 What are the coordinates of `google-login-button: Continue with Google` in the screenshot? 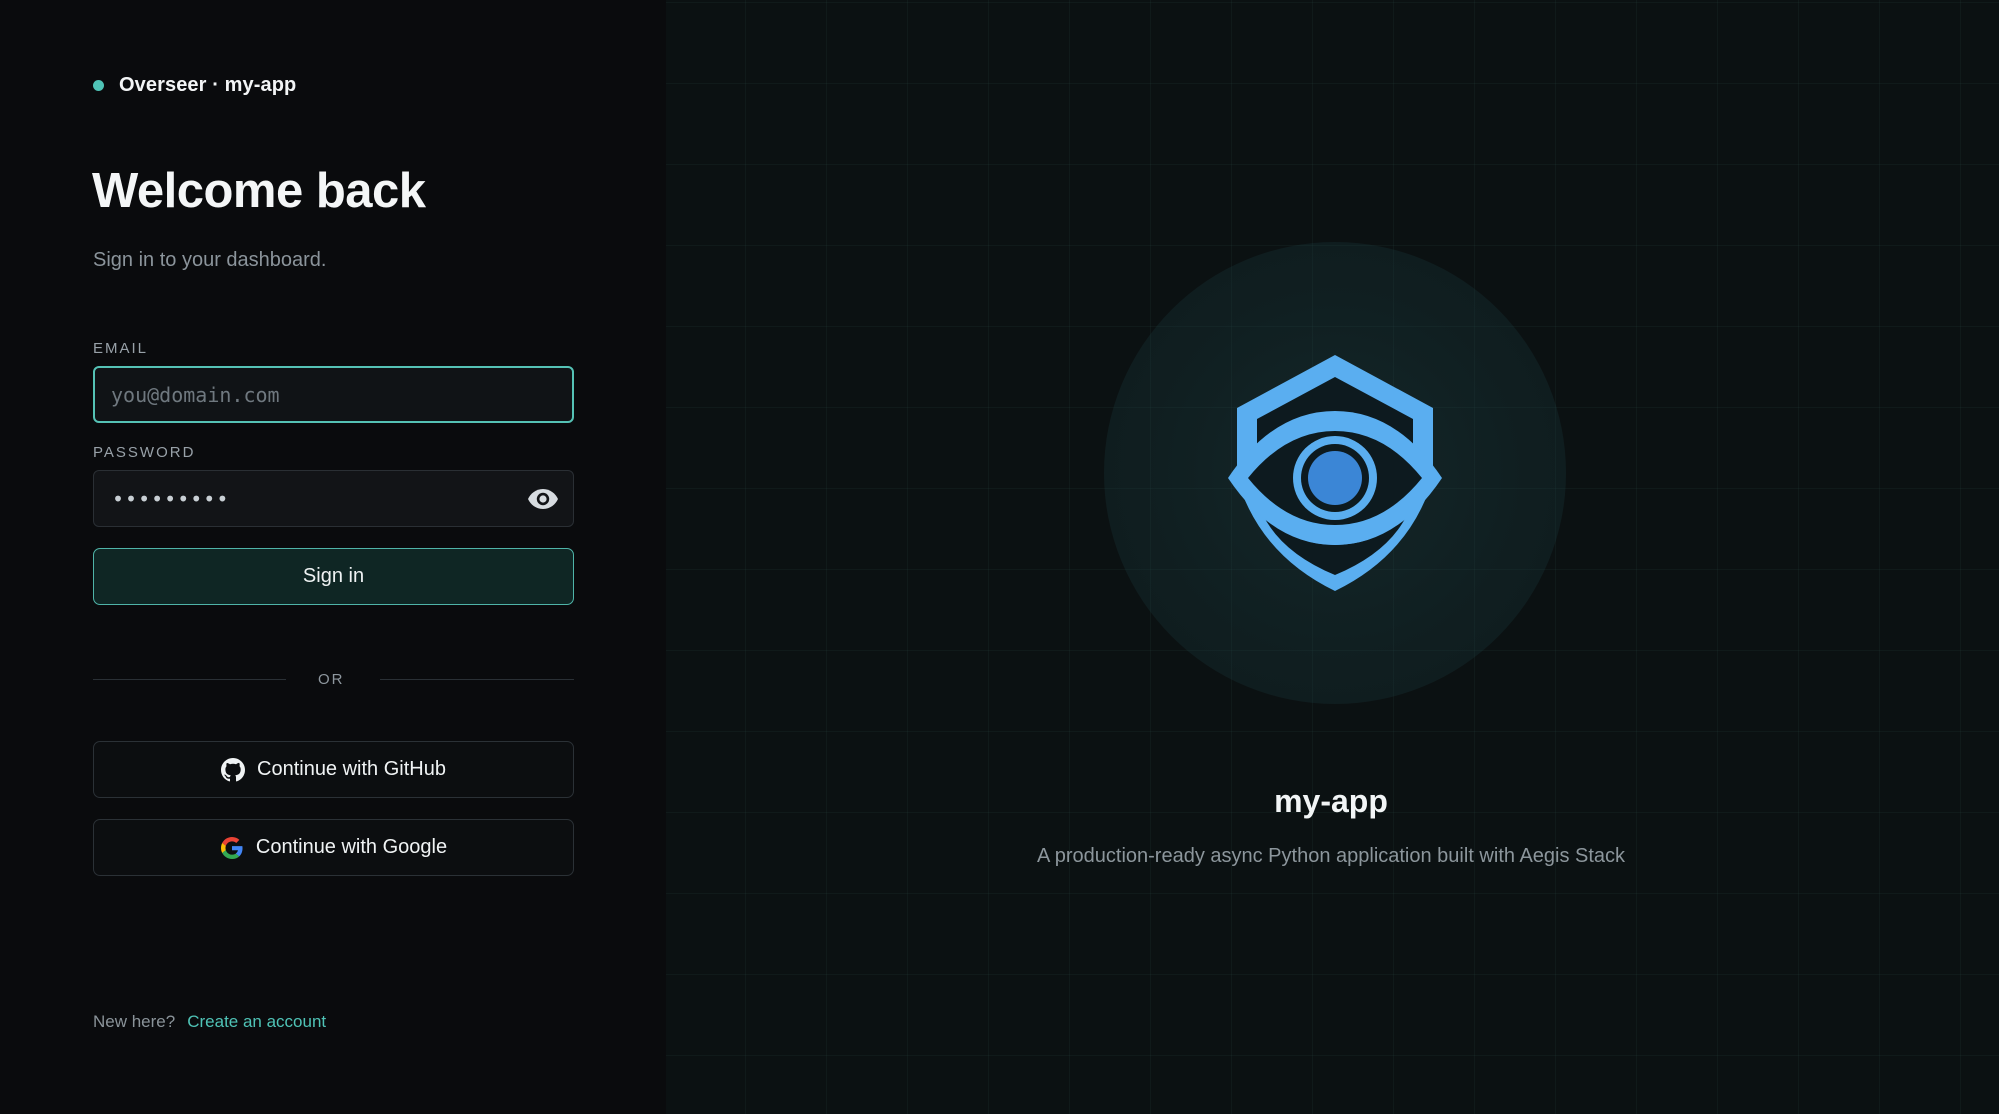 It's located at (333, 847).